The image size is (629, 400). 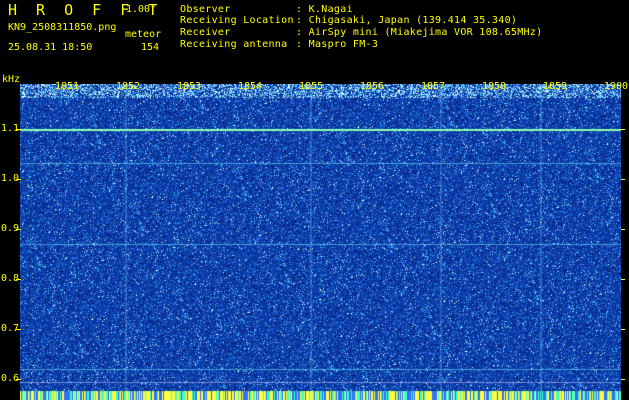 What do you see at coordinates (555, 86) in the screenshot?
I see `x-tick-label: 1859` at bounding box center [555, 86].